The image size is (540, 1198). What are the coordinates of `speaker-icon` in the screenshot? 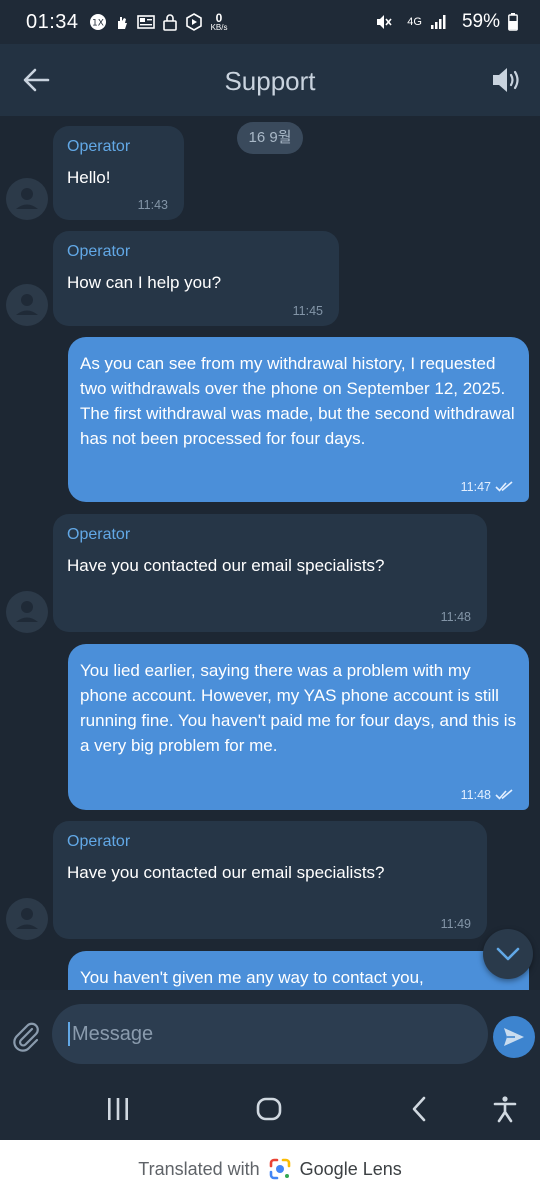 It's located at (506, 80).